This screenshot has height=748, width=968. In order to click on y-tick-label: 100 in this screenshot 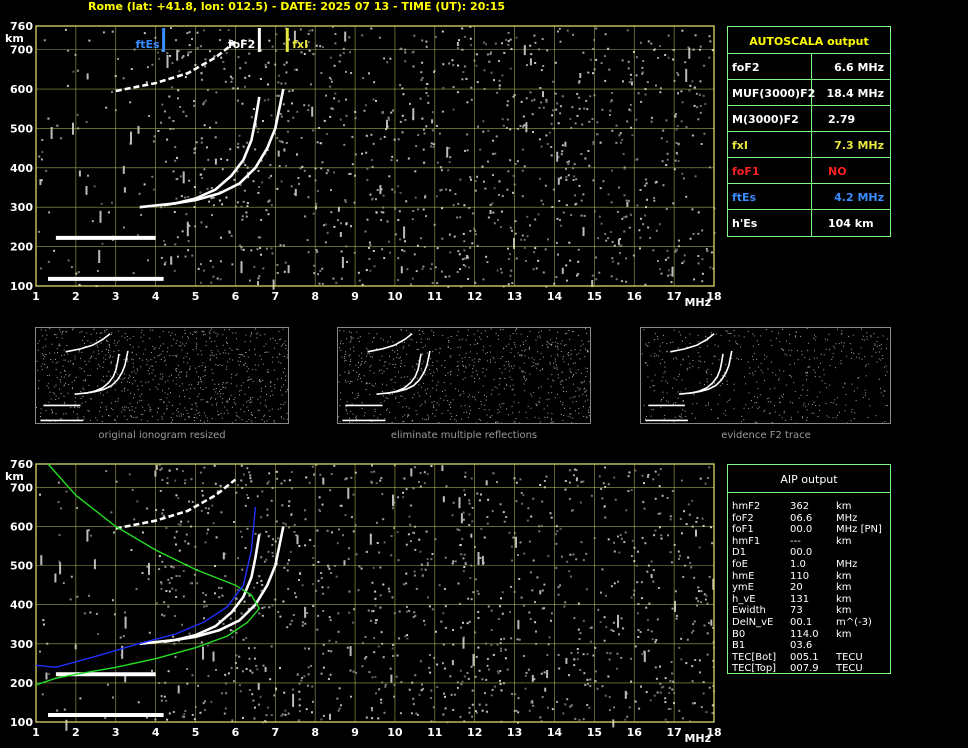, I will do `click(21, 286)`.